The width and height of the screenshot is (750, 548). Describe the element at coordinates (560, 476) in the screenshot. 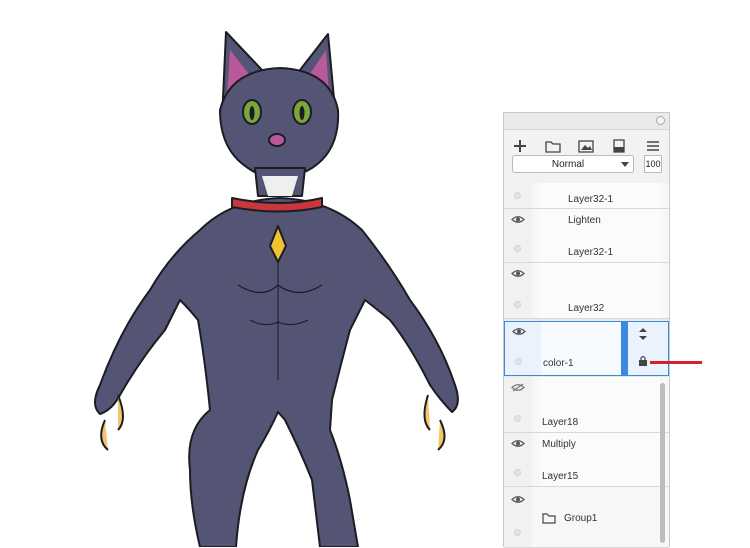

I see `layer-name: Layer15` at that location.